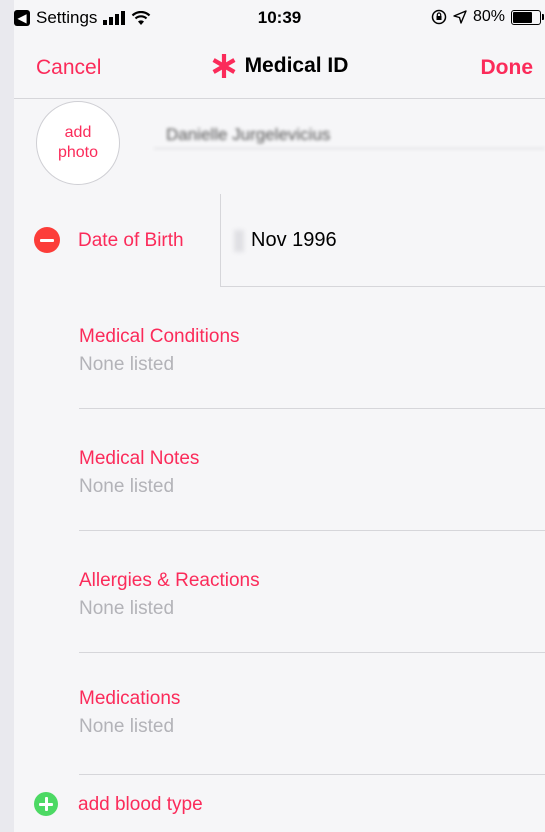 This screenshot has width=545, height=832. What do you see at coordinates (349, 135) in the screenshot?
I see `name-field` at bounding box center [349, 135].